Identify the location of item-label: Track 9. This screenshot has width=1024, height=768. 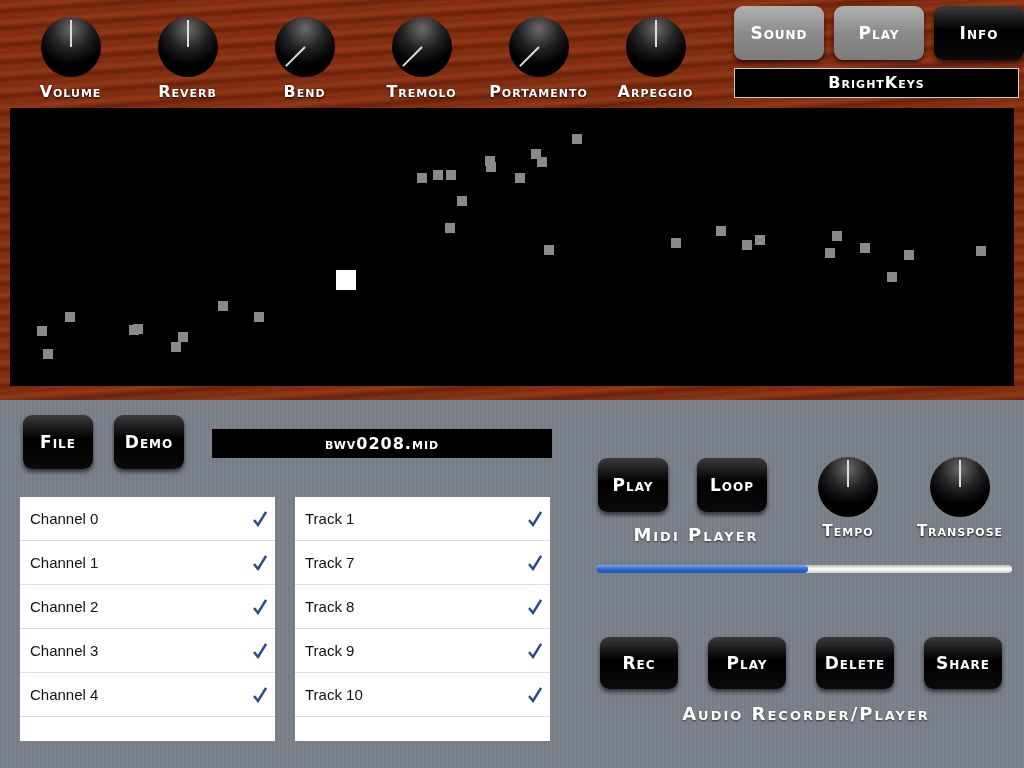
(330, 650).